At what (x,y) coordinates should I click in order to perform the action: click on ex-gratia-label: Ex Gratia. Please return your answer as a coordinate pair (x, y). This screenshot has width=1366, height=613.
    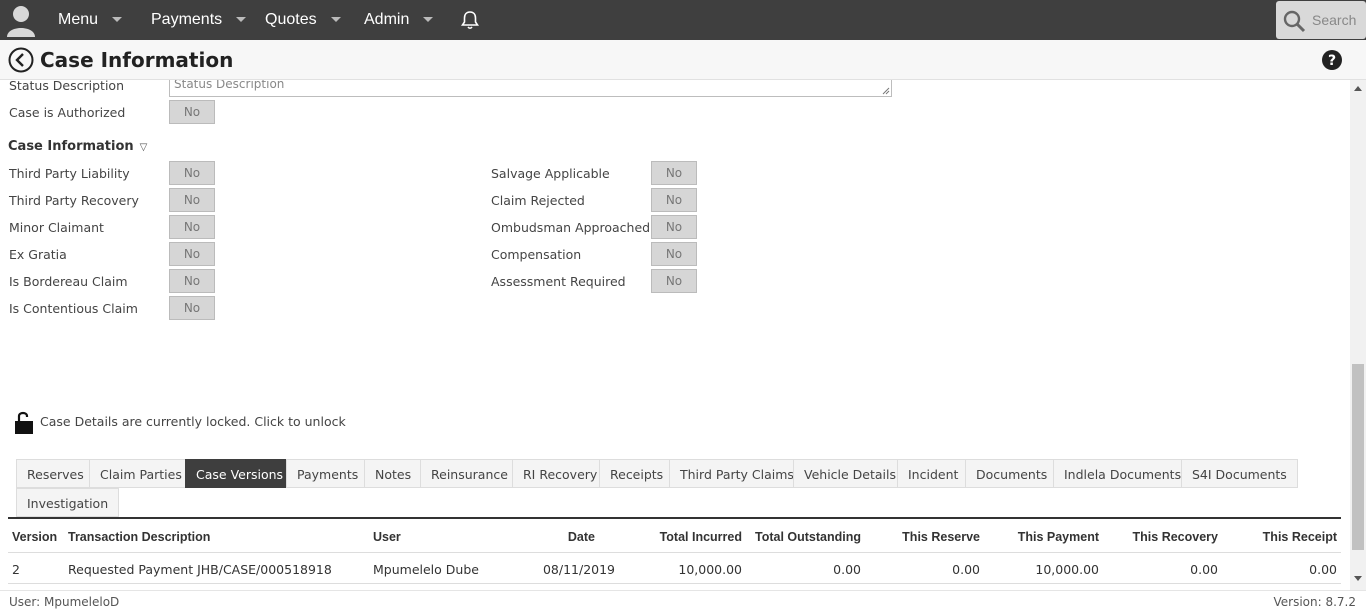
    Looking at the image, I should click on (38, 254).